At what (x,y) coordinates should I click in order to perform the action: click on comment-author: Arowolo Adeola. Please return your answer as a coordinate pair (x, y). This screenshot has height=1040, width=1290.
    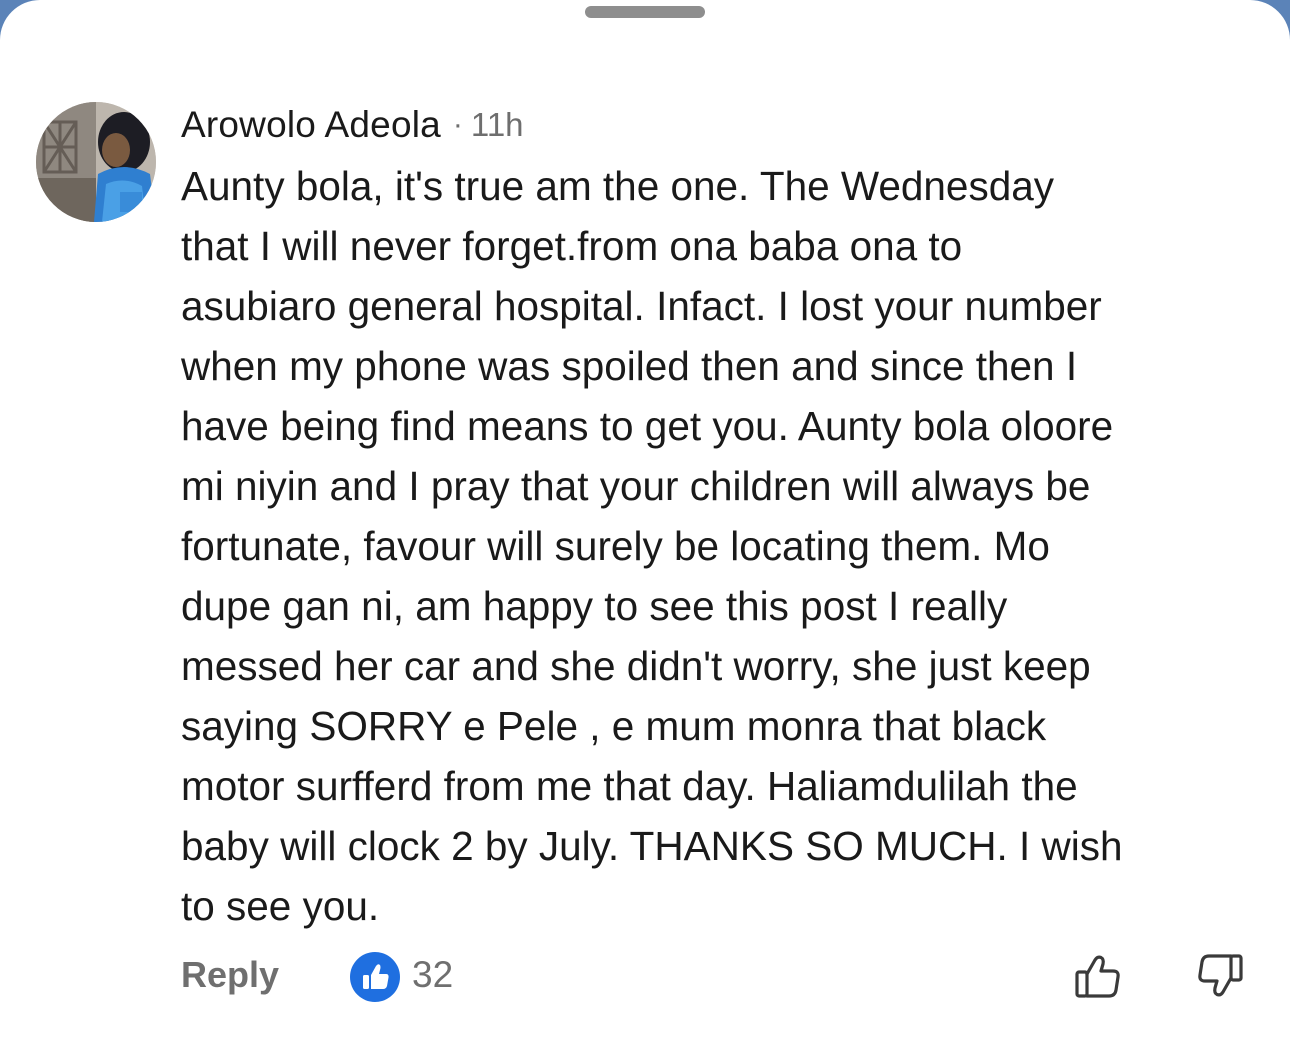
    Looking at the image, I should click on (311, 125).